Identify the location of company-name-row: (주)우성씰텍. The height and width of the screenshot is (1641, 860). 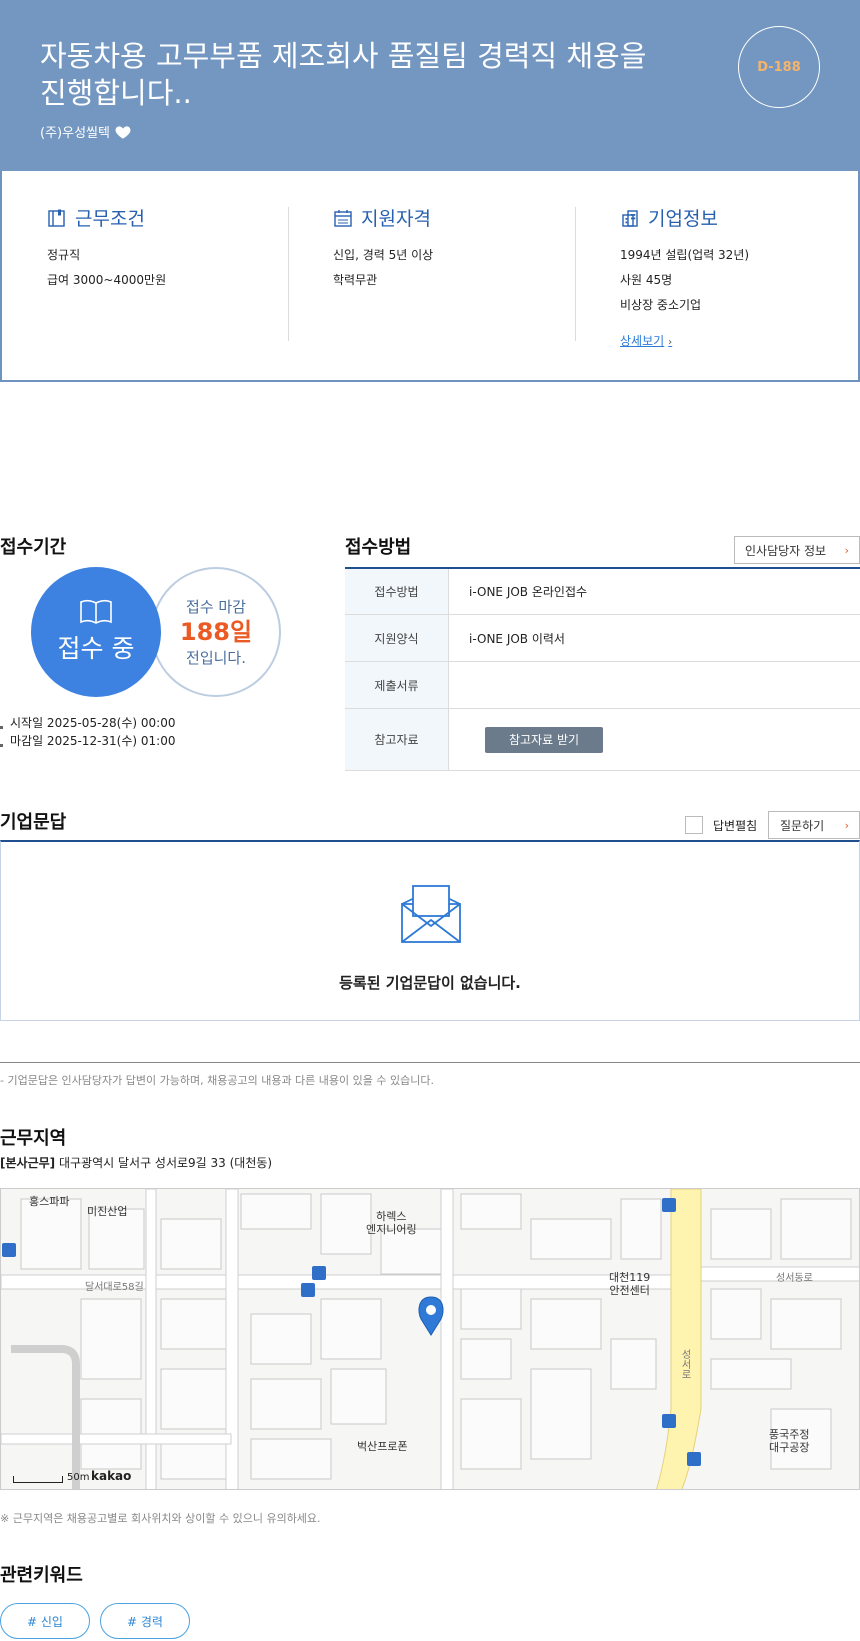
(86, 131).